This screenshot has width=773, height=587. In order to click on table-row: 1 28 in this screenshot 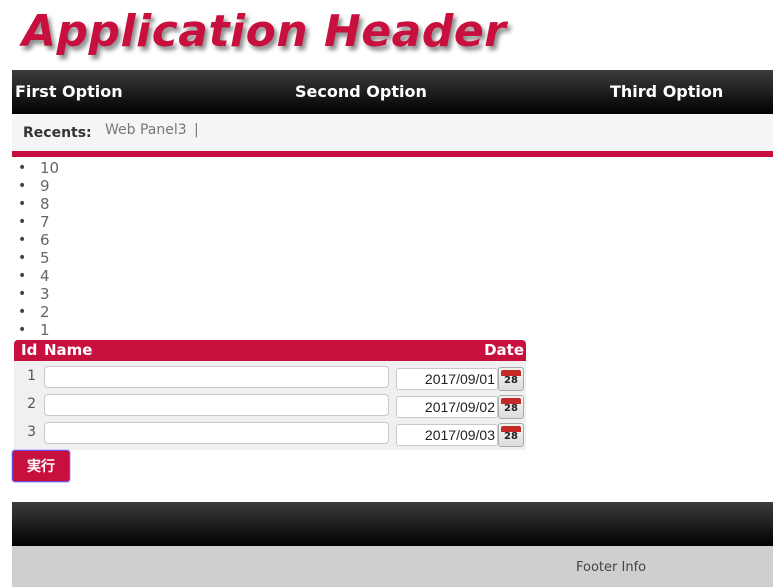, I will do `click(270, 378)`.